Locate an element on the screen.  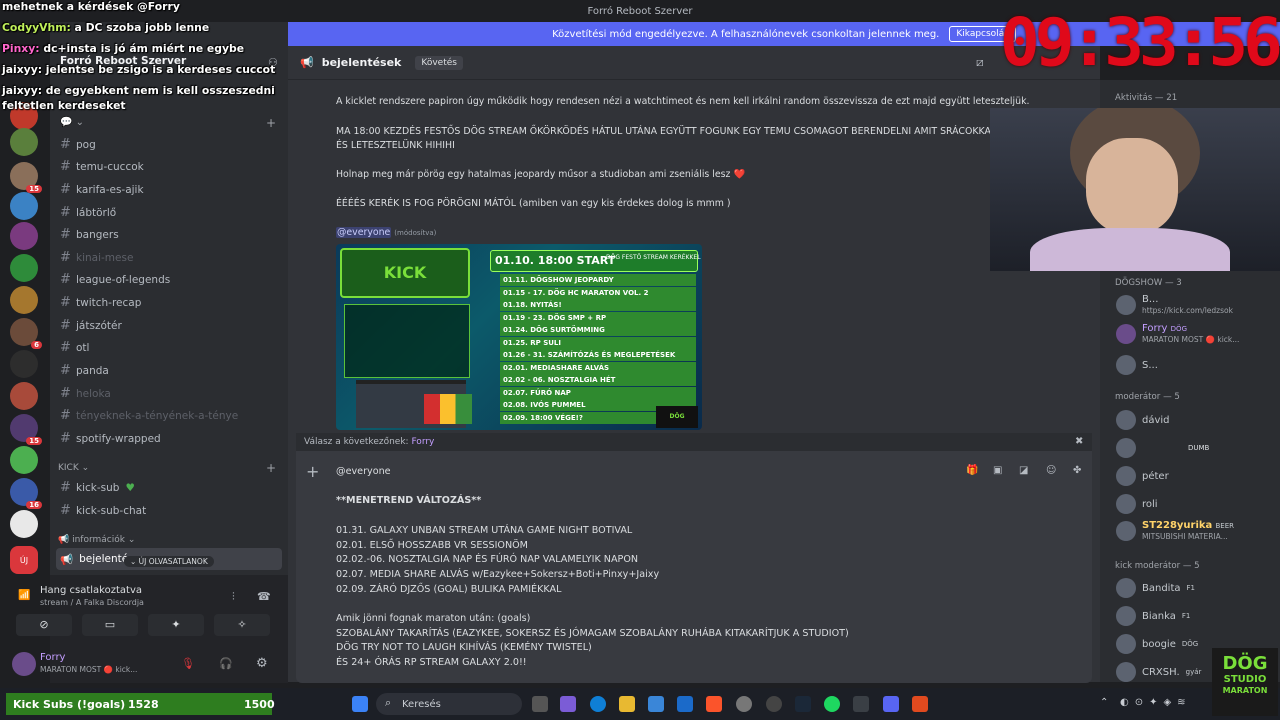
windows-start-icon is located at coordinates (360, 704).